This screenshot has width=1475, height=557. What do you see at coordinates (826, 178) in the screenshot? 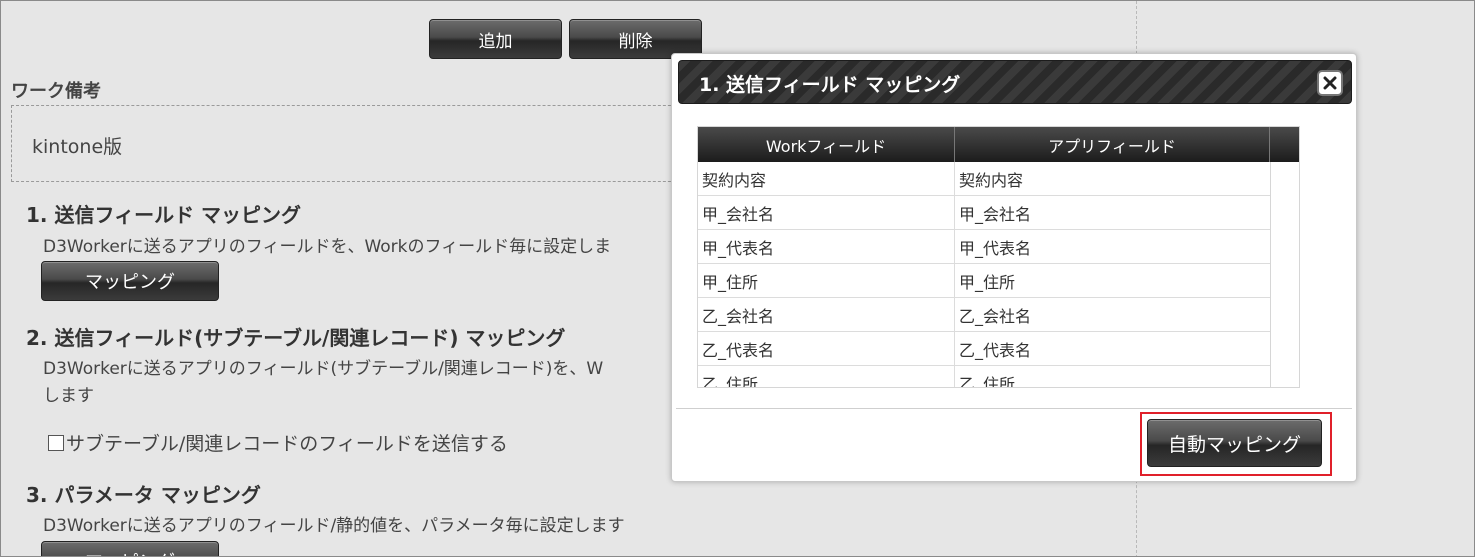
I see `work-field-cell: 契約内容` at bounding box center [826, 178].